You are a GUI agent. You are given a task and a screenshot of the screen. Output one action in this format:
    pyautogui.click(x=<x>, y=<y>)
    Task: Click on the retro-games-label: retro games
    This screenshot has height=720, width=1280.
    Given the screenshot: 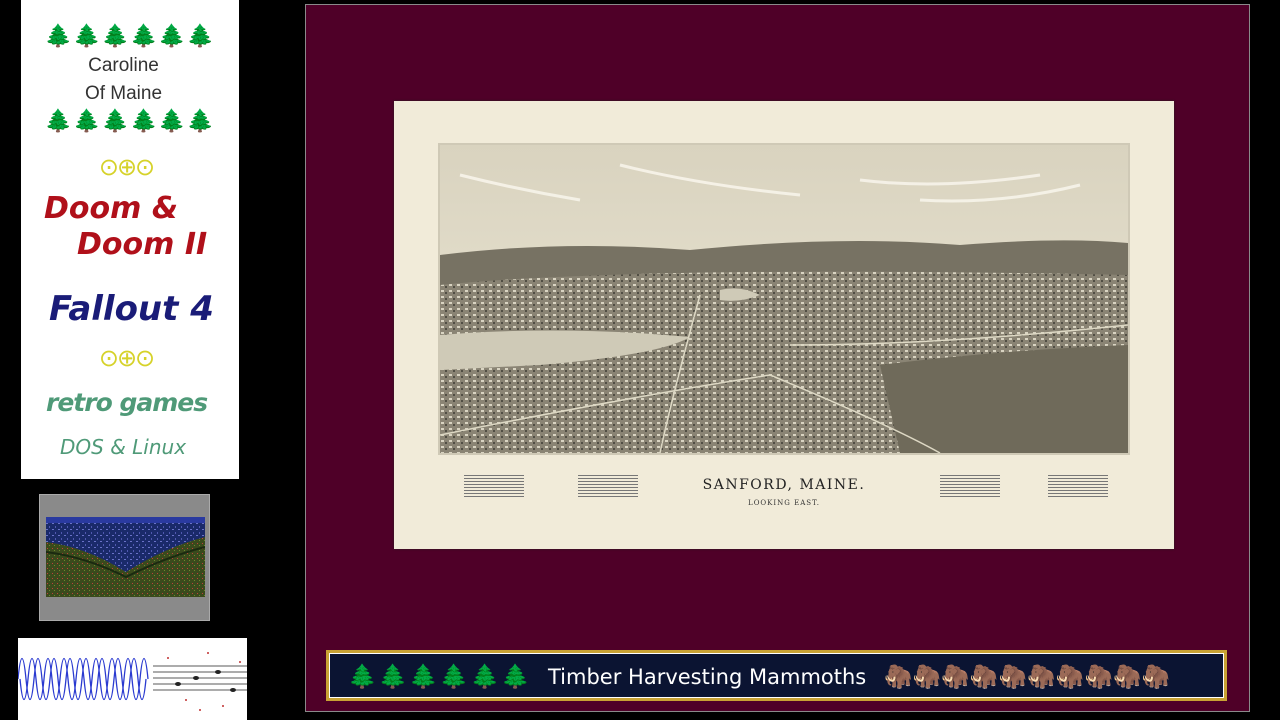 What is the action you would take?
    pyautogui.click(x=127, y=402)
    